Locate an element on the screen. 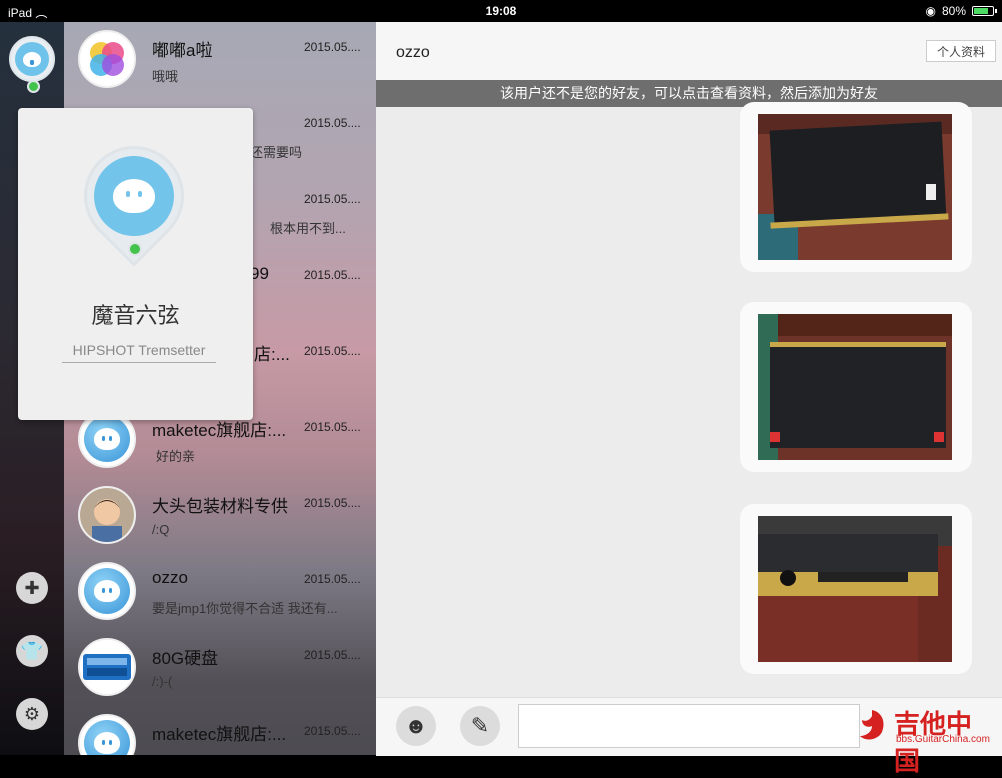  chat-add-icon: ✚ is located at coordinates (32, 587).